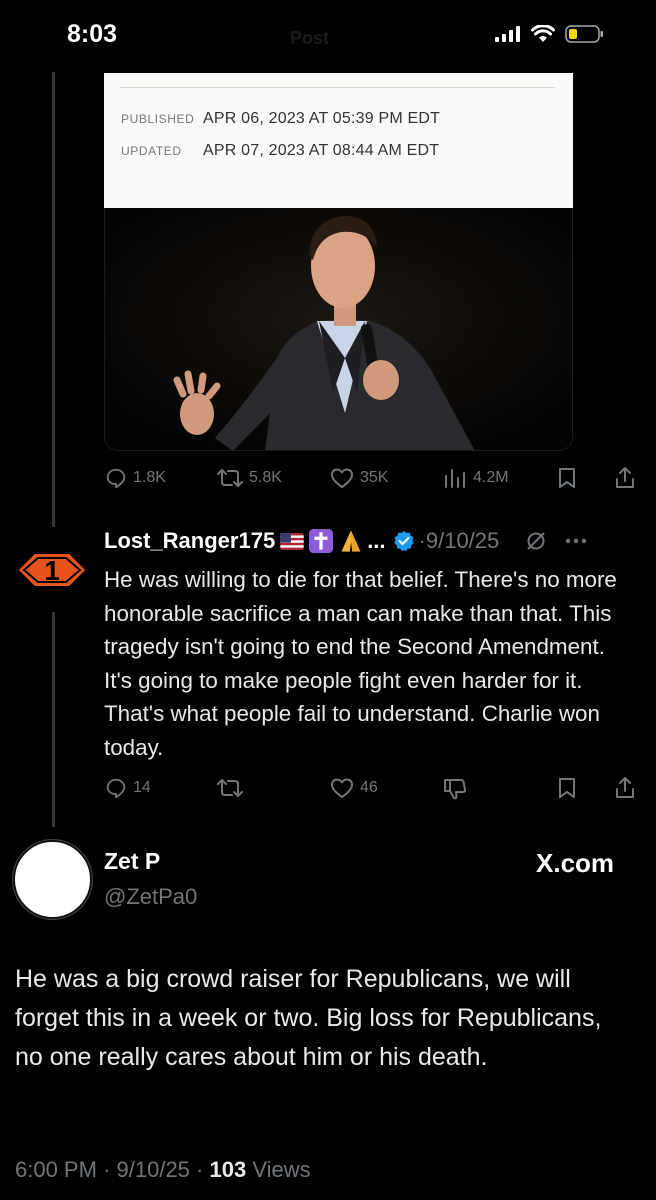 This screenshot has width=656, height=1200. I want to click on repost-action: 5.8K, so click(249, 478).